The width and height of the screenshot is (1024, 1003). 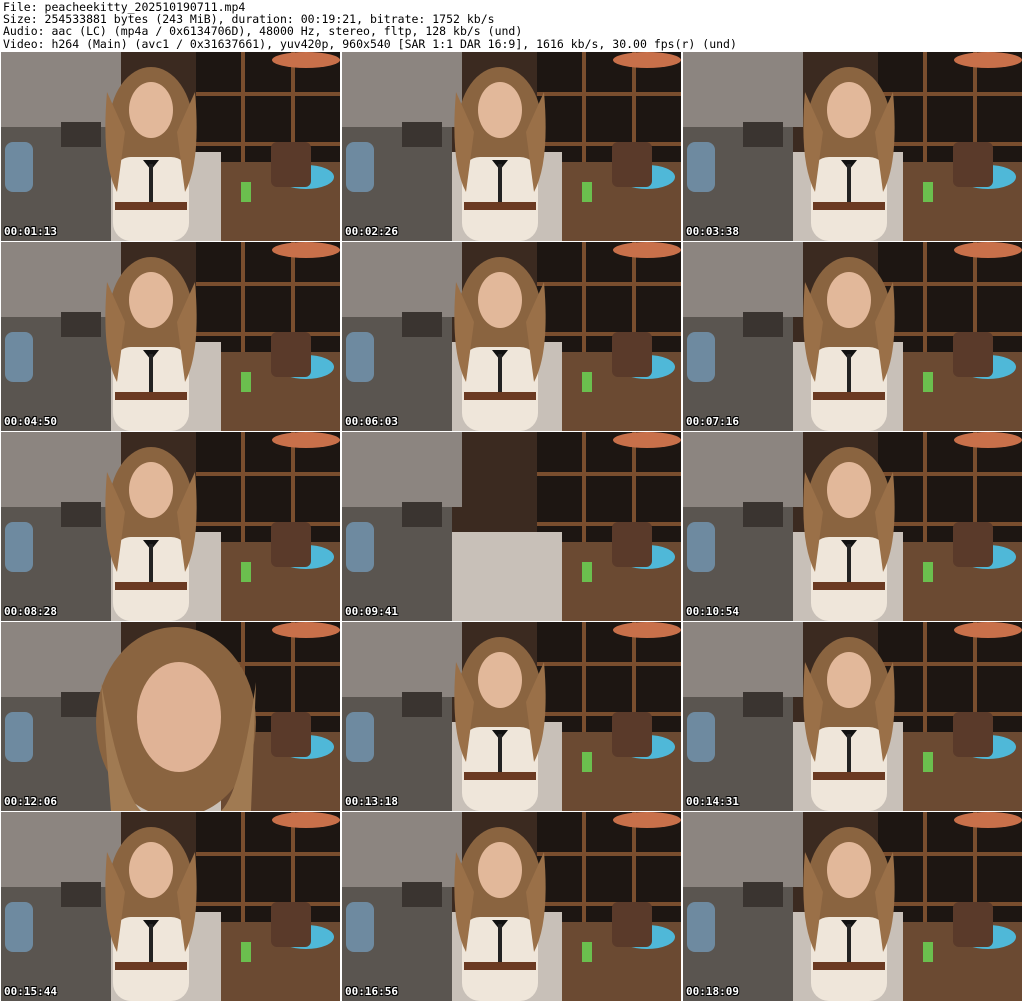 I want to click on frame-timestamp: 00:15:44, so click(x=30, y=991).